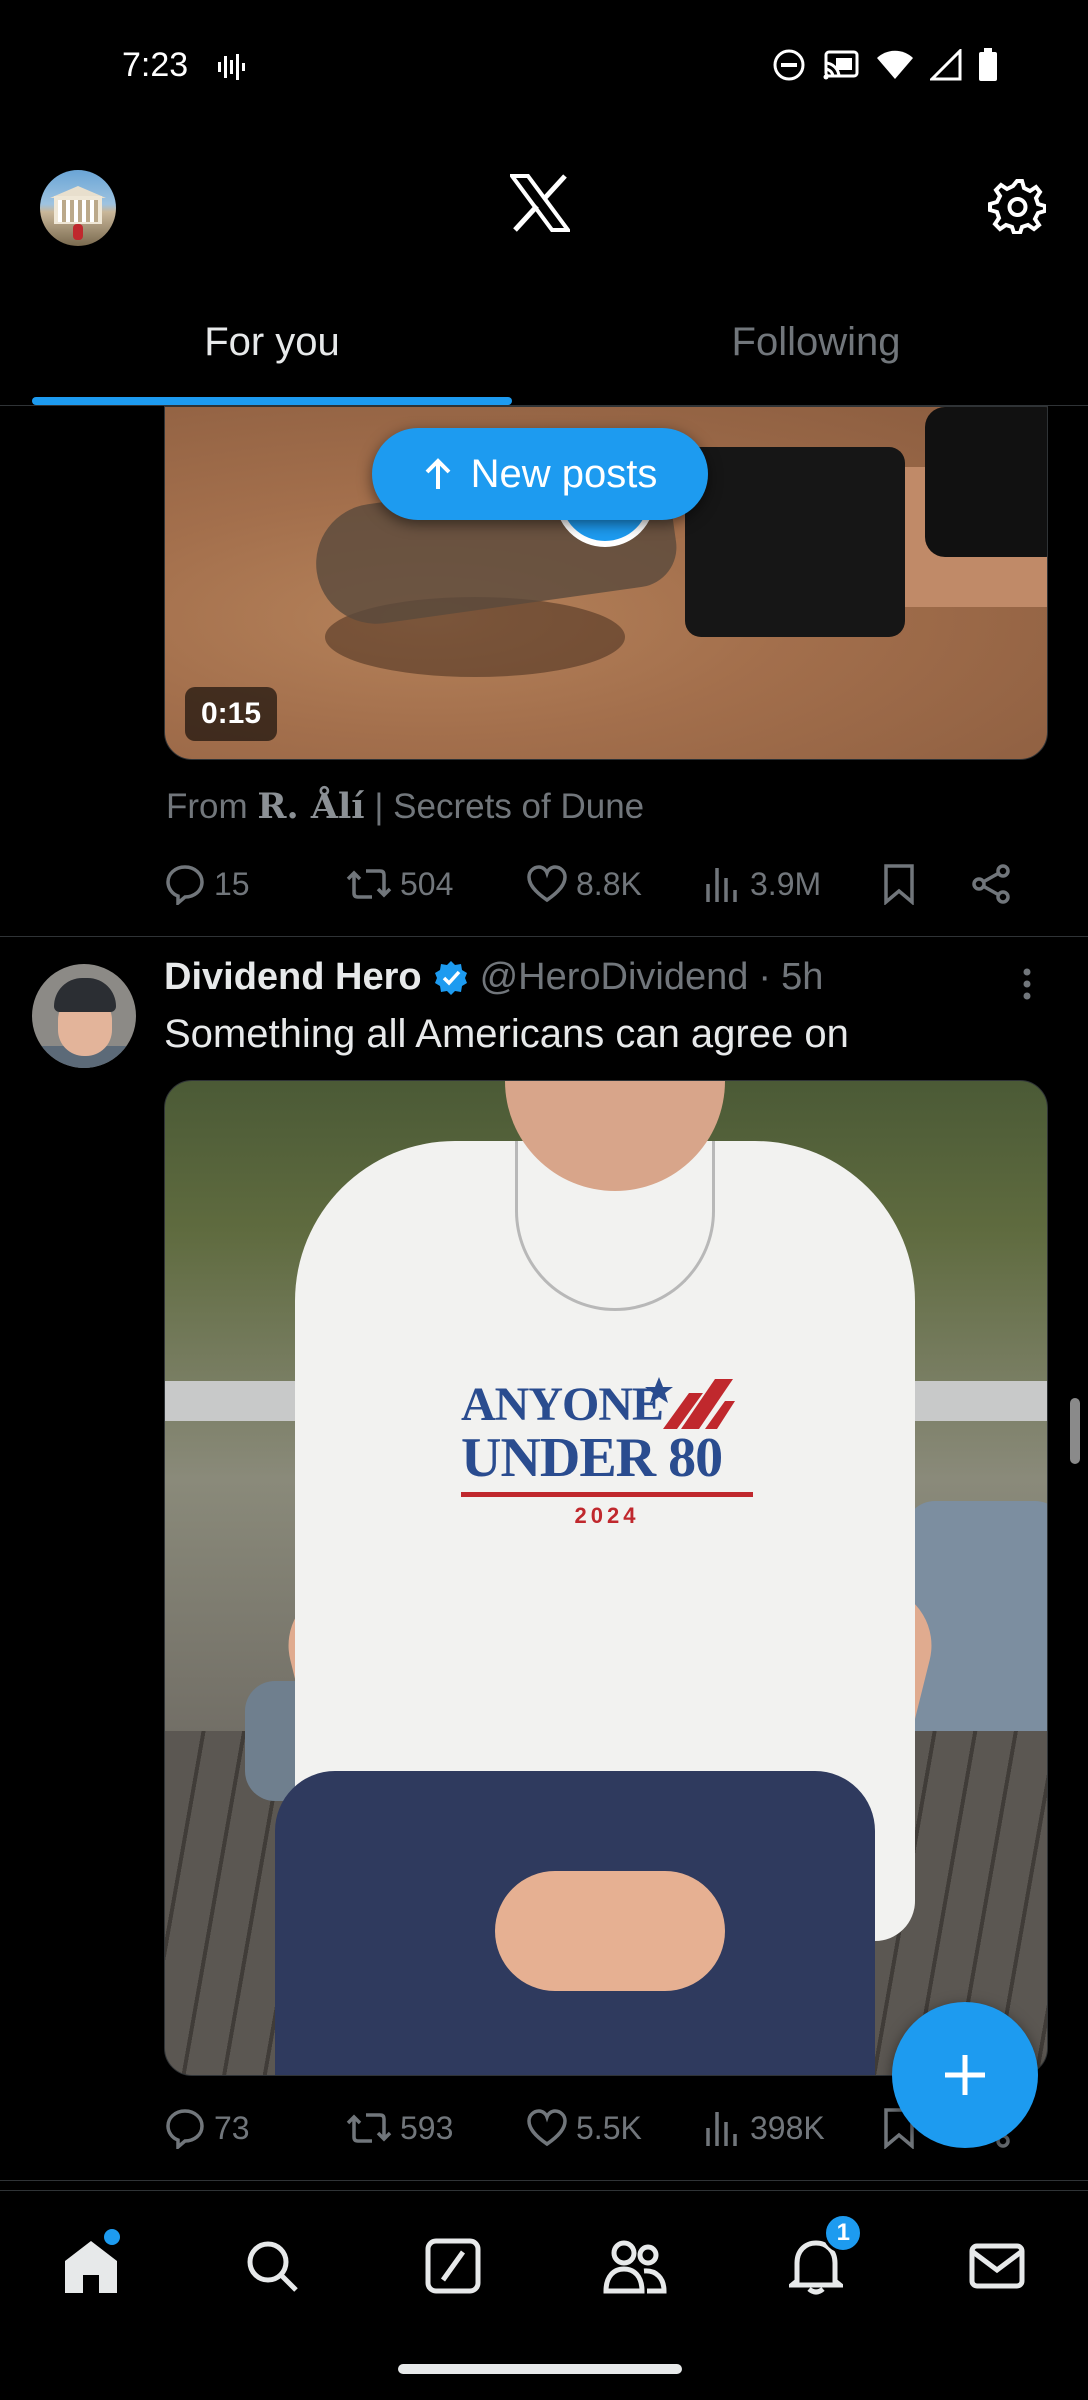  What do you see at coordinates (786, 883) in the screenshot?
I see `view-count: 3.9M` at bounding box center [786, 883].